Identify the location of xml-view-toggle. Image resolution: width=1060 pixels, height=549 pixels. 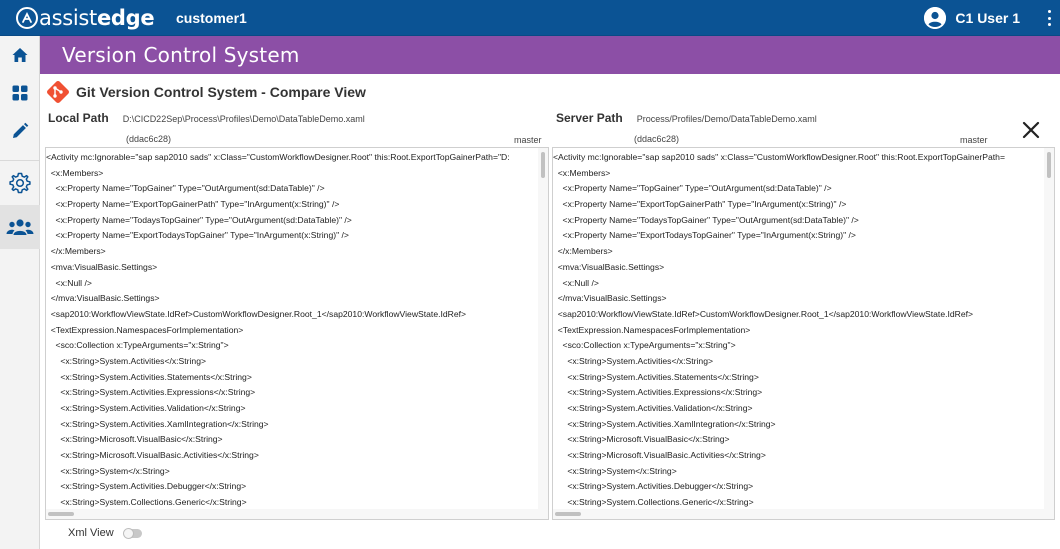
(132, 533).